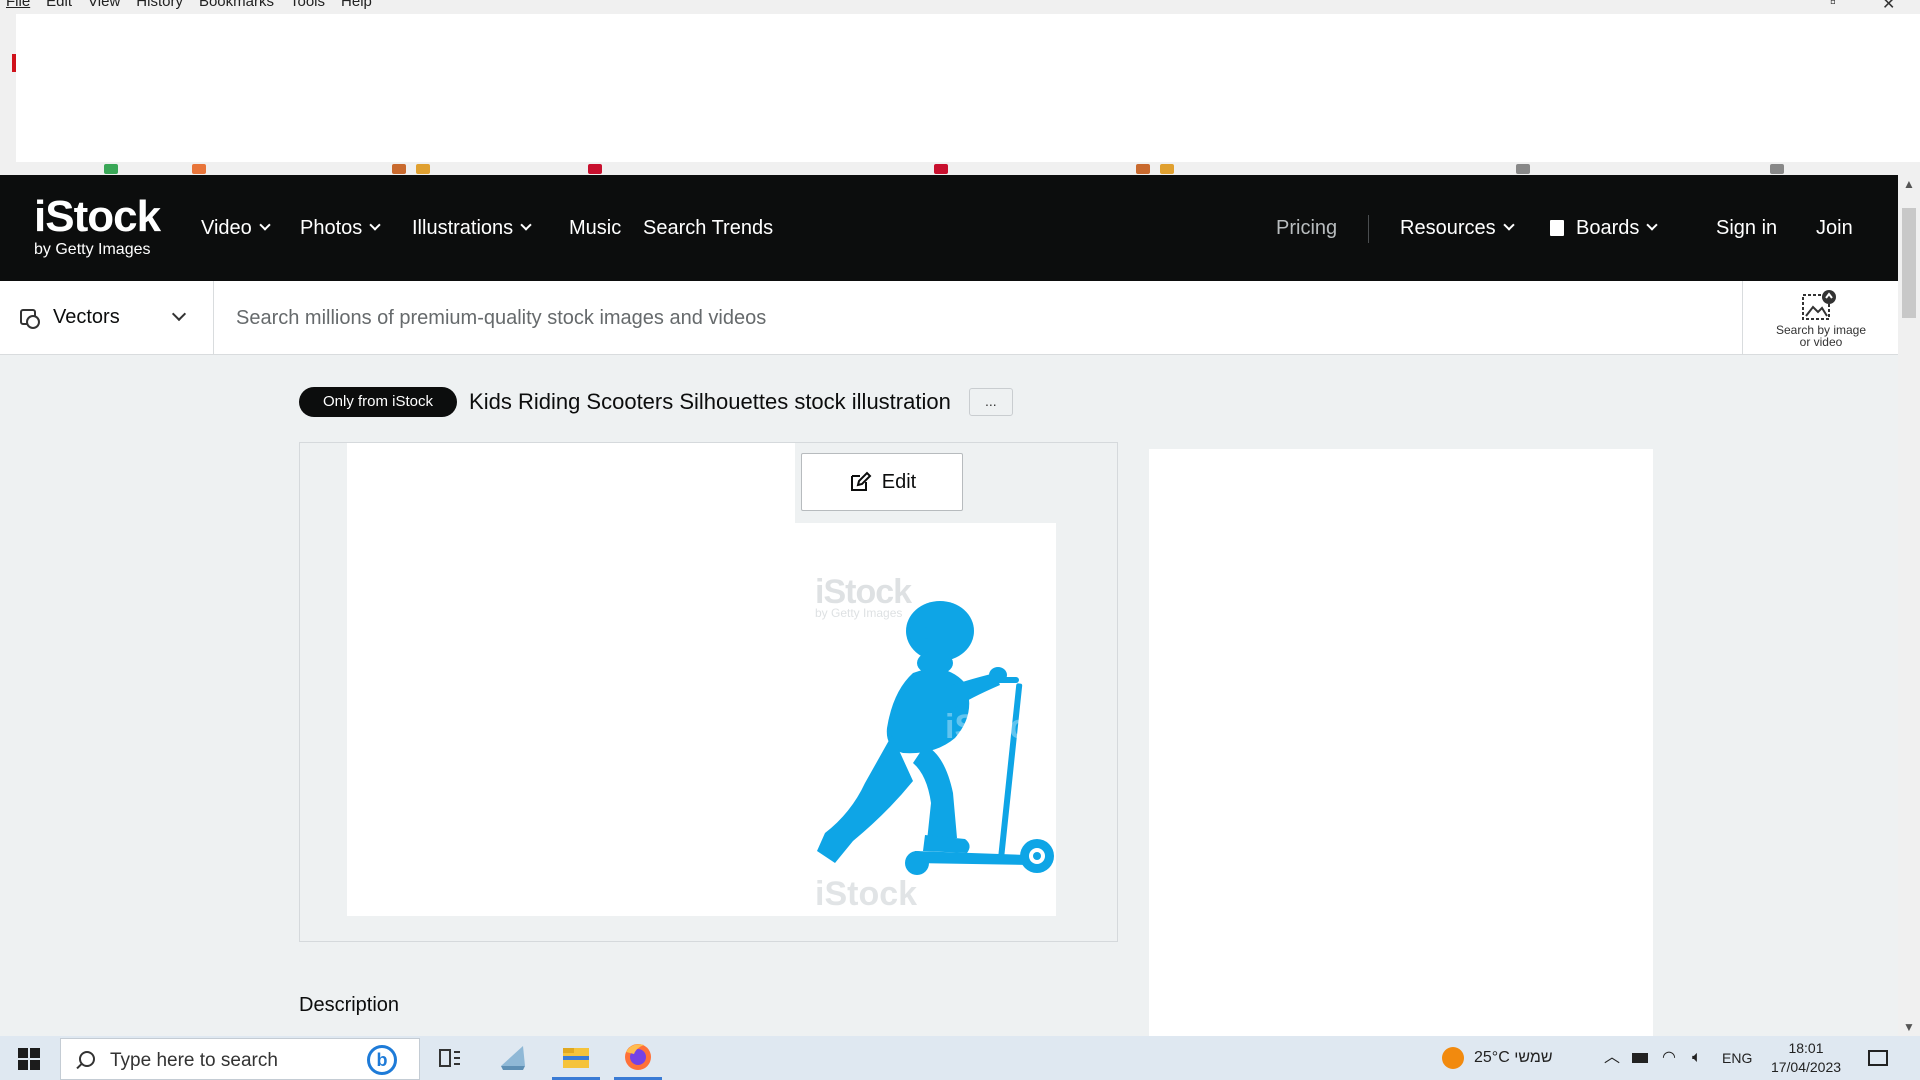 The width and height of the screenshot is (1920, 1080). I want to click on battery-icon, so click(1640, 1058).